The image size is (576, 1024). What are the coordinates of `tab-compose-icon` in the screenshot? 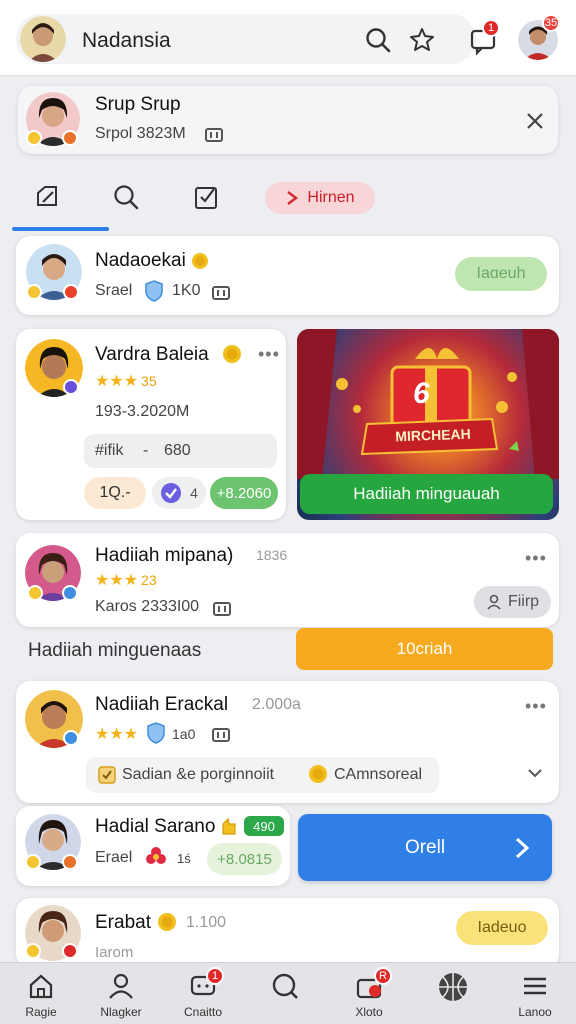 It's located at (47, 197).